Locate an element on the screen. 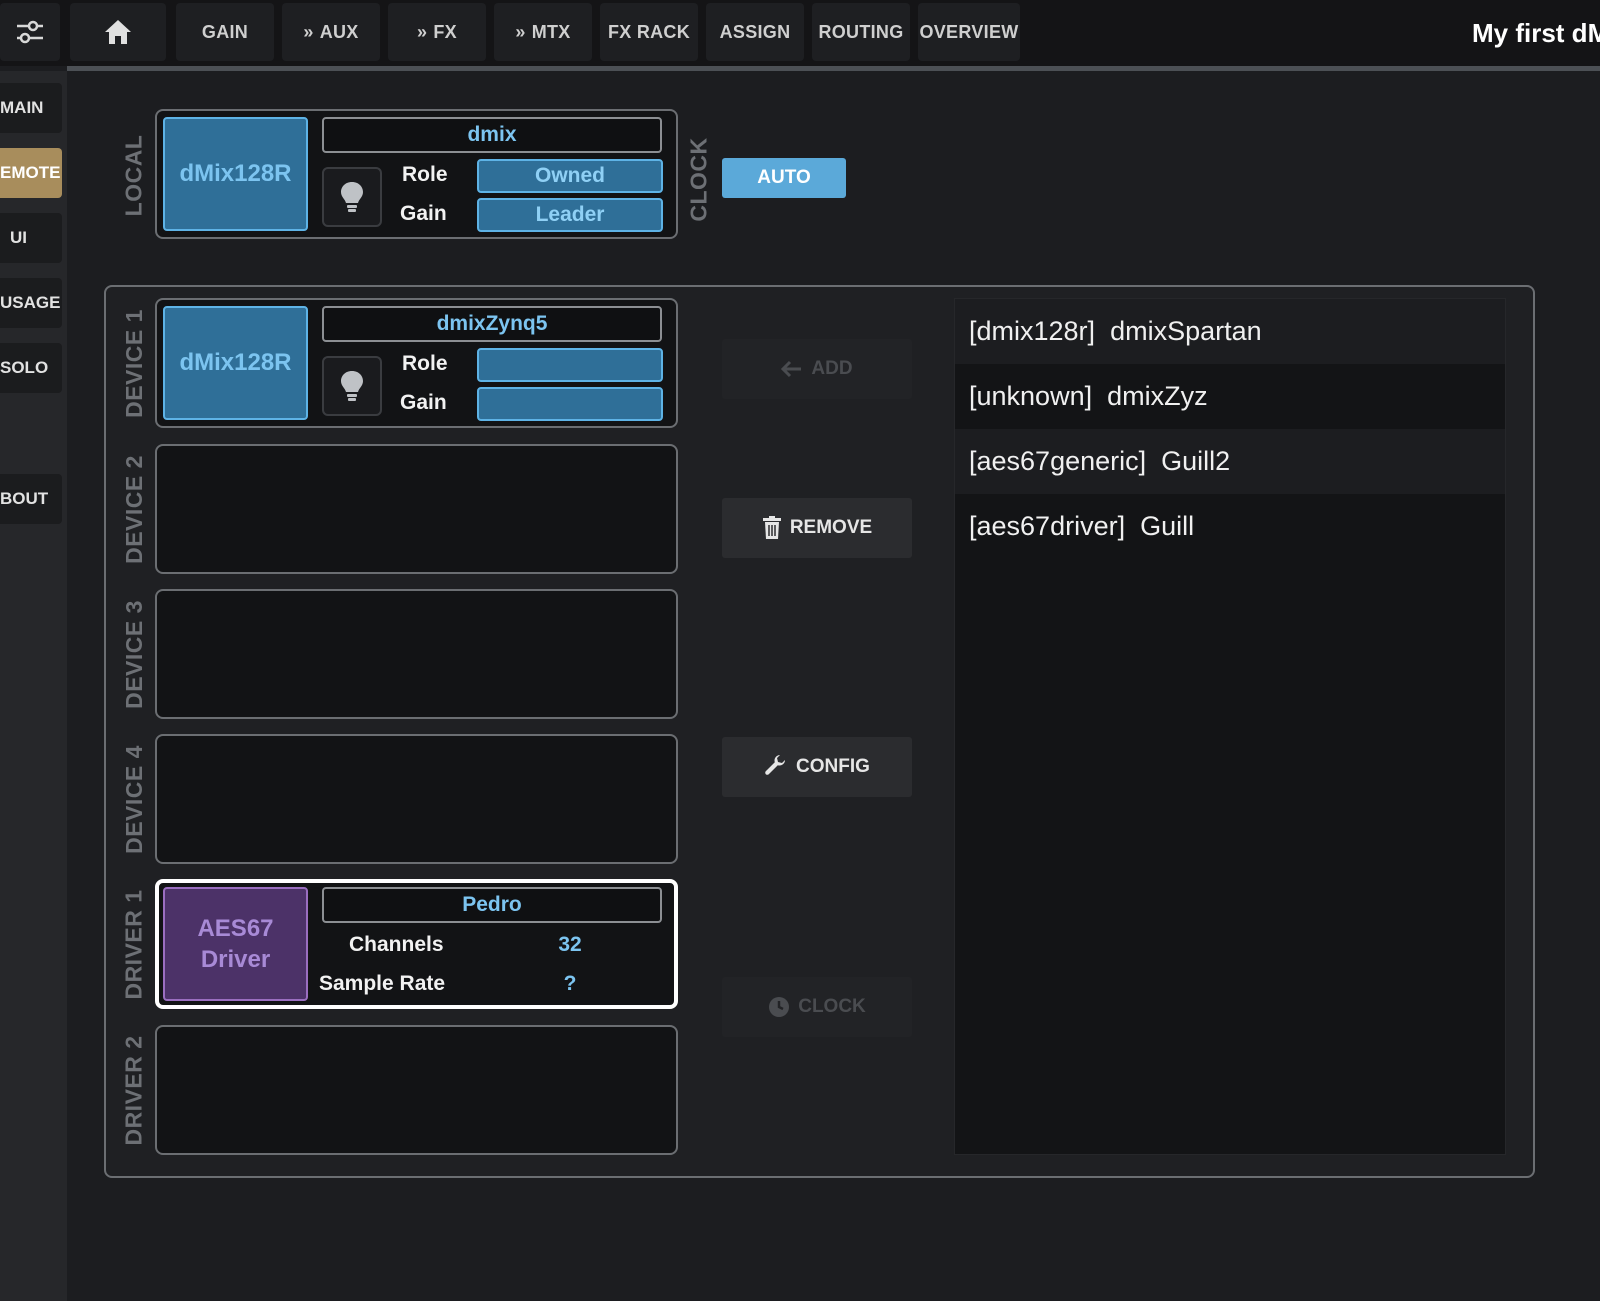 This screenshot has width=1600, height=1301. role-value is located at coordinates (570, 365).